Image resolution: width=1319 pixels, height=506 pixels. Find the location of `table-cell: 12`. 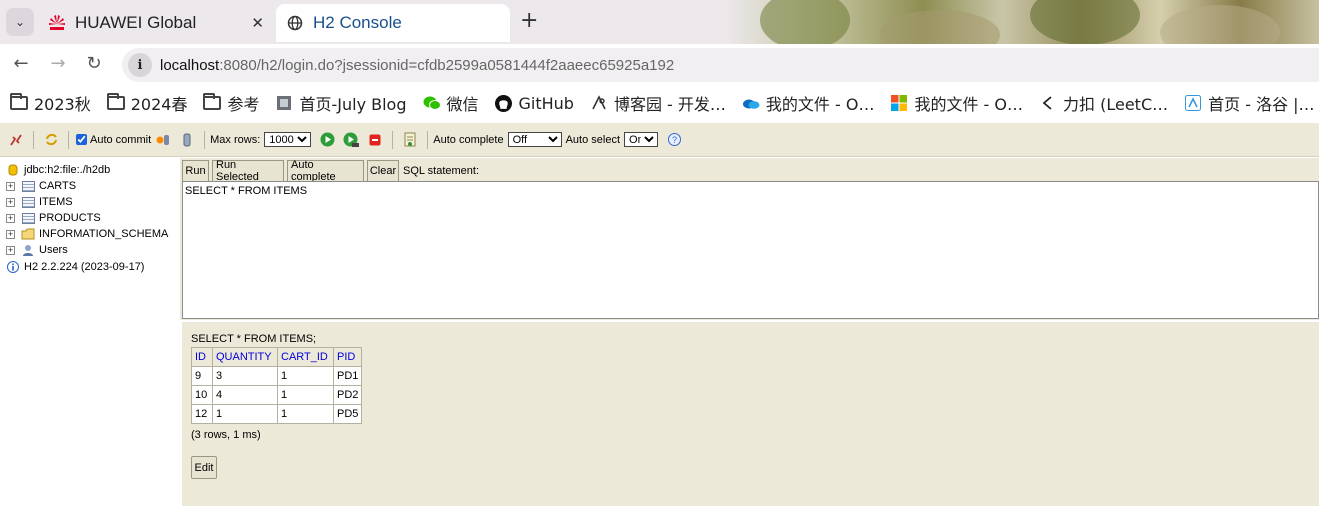

table-cell: 12 is located at coordinates (202, 414).